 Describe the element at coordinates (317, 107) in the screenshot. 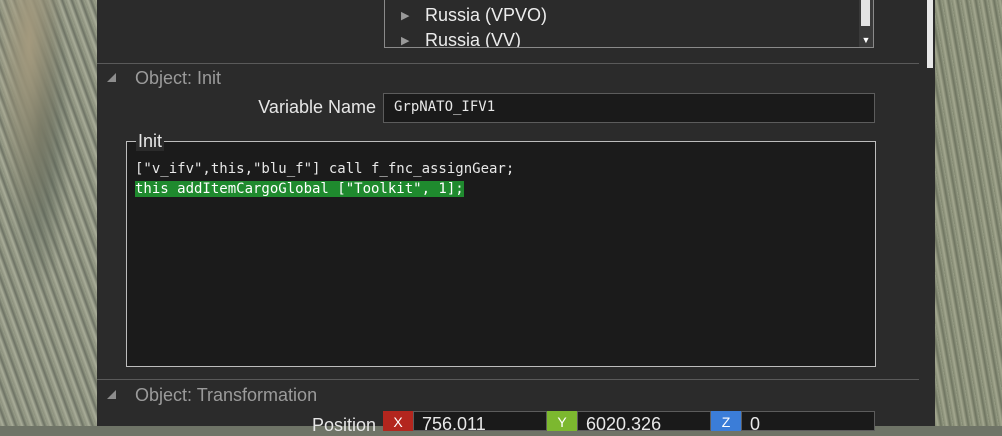

I see `variable-name-label: Variable Name` at that location.